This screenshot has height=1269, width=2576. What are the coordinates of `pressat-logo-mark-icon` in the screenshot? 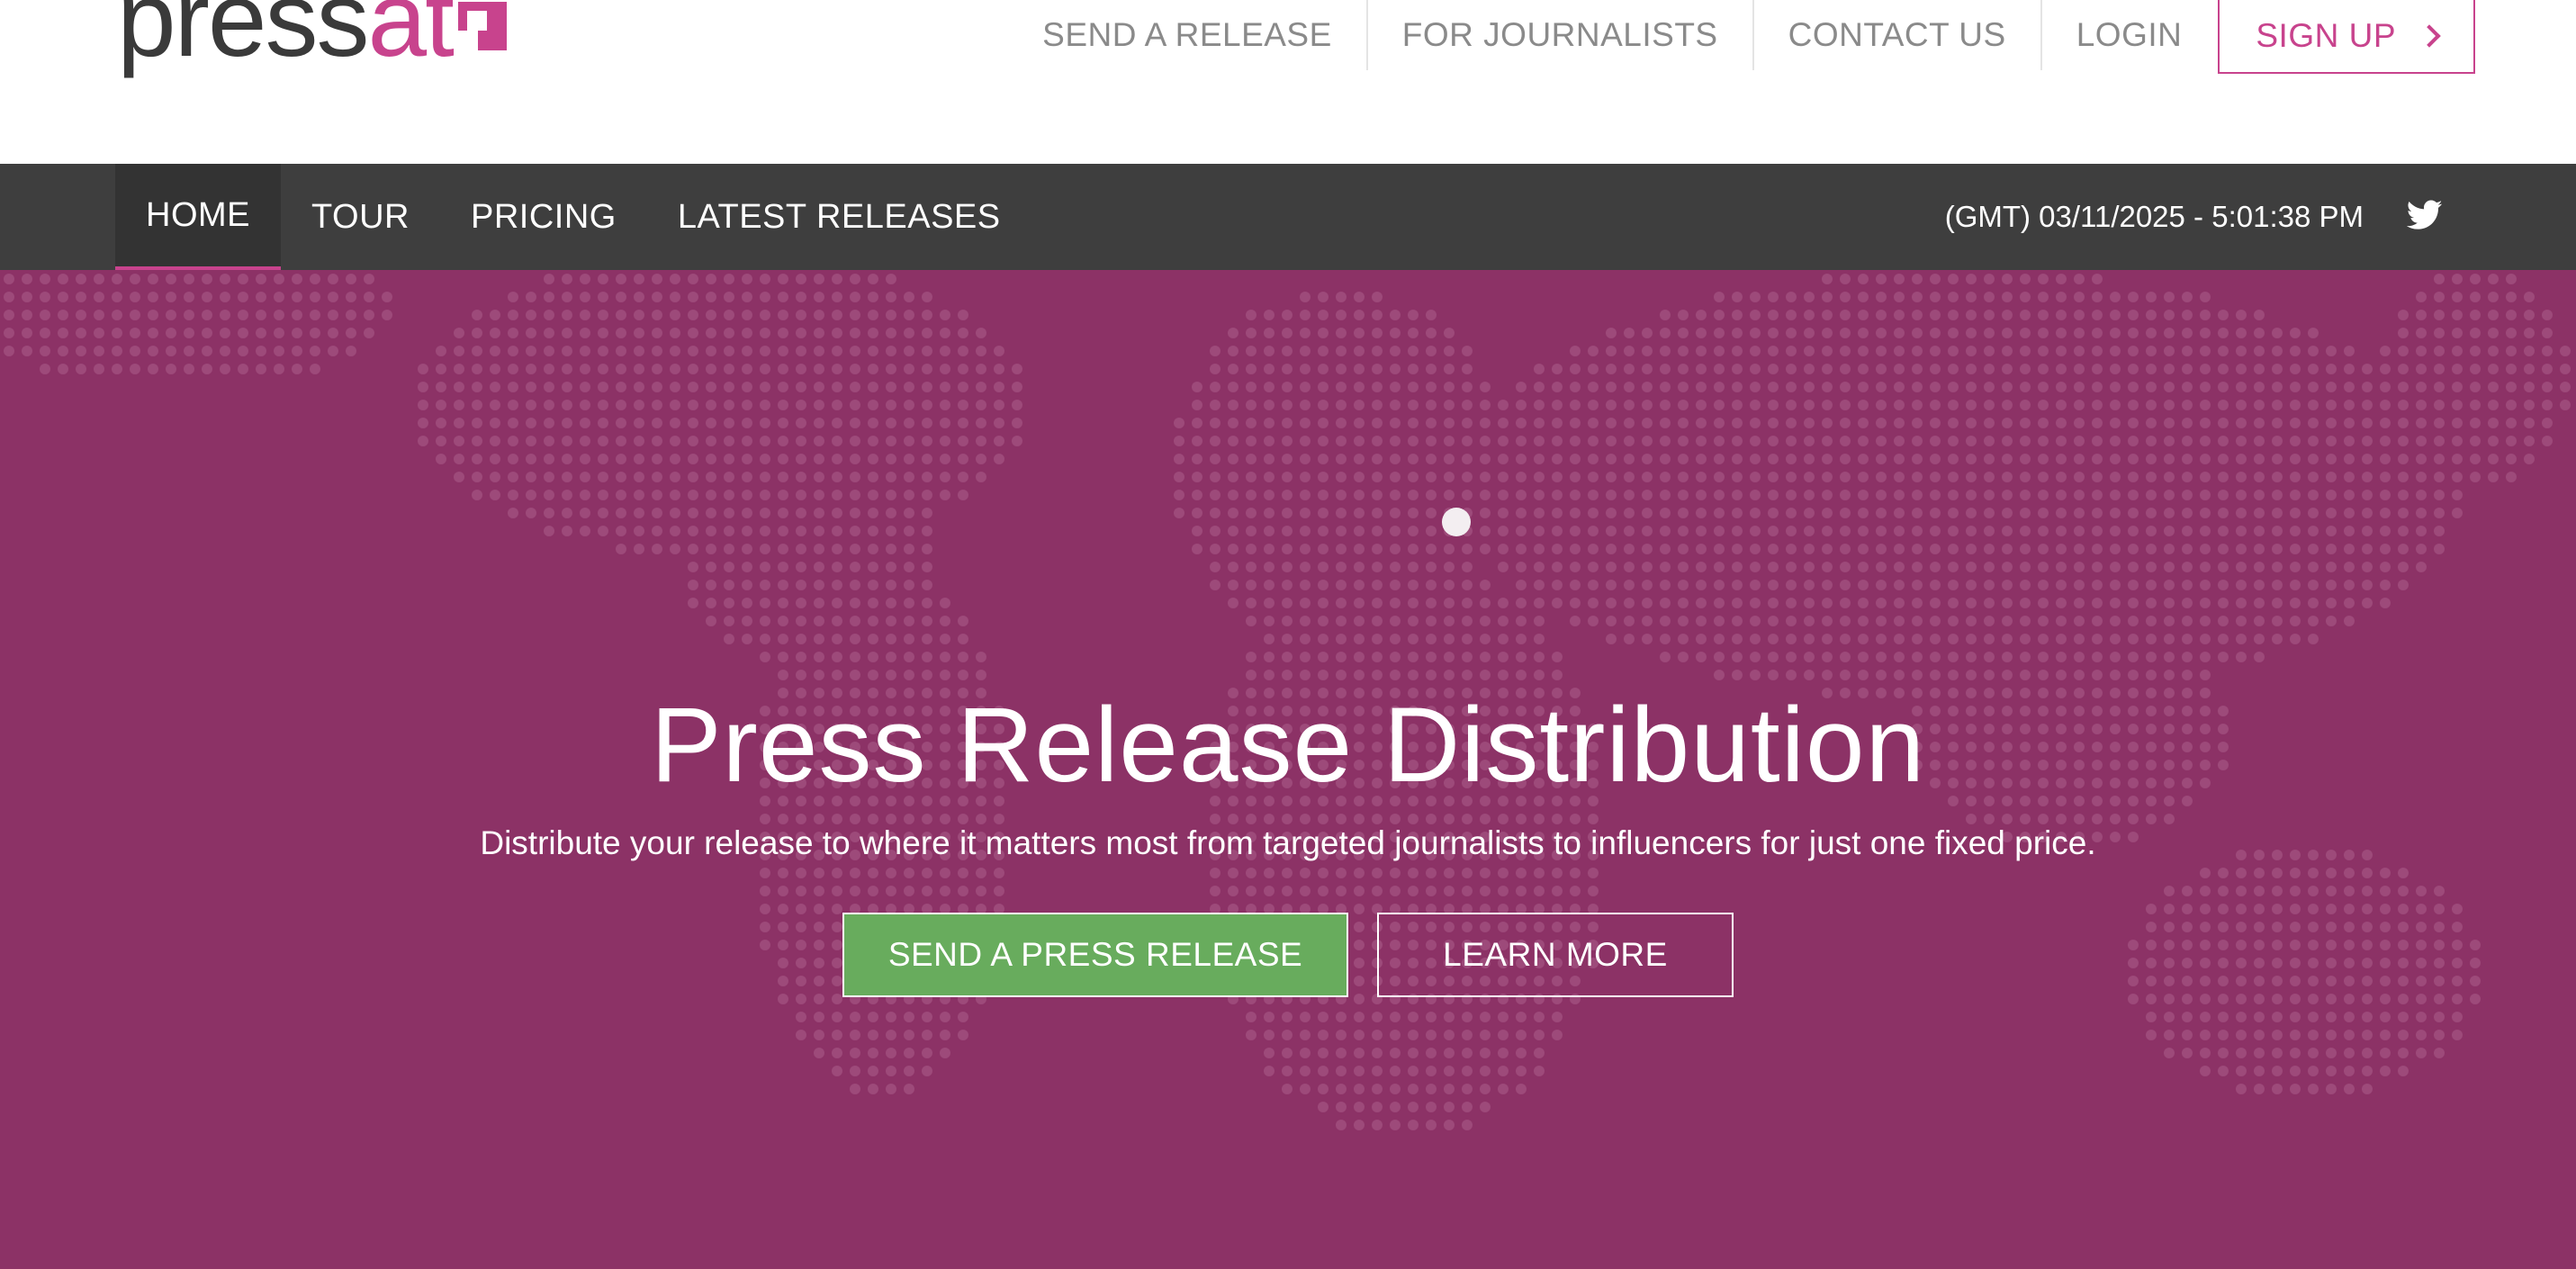 It's located at (482, 26).